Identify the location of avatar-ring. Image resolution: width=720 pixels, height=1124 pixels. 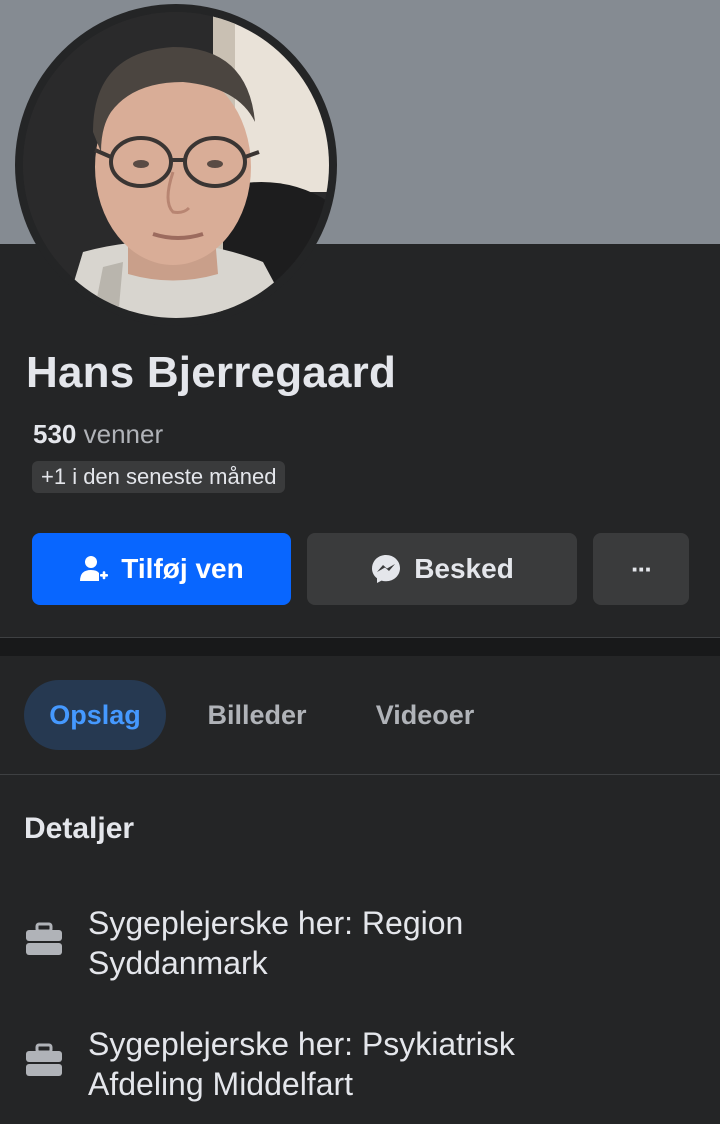
(176, 165).